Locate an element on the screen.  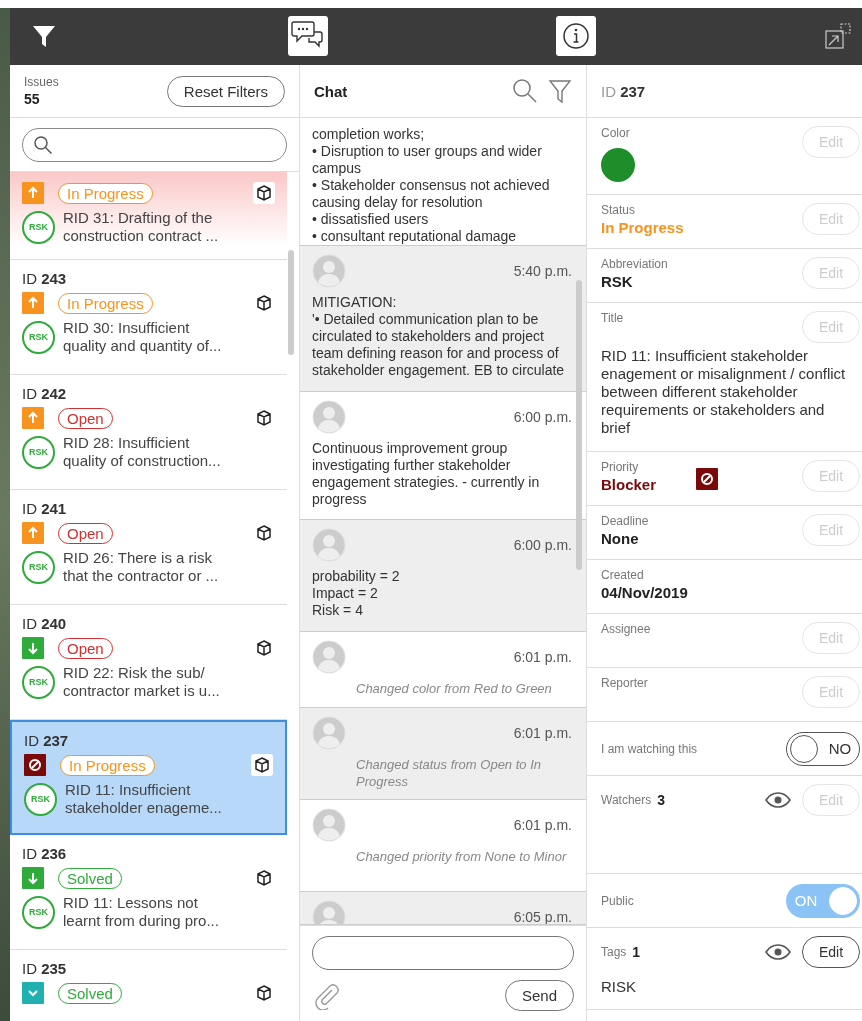
issue-title: RID 30: Insufficient is located at coordinates (127, 328).